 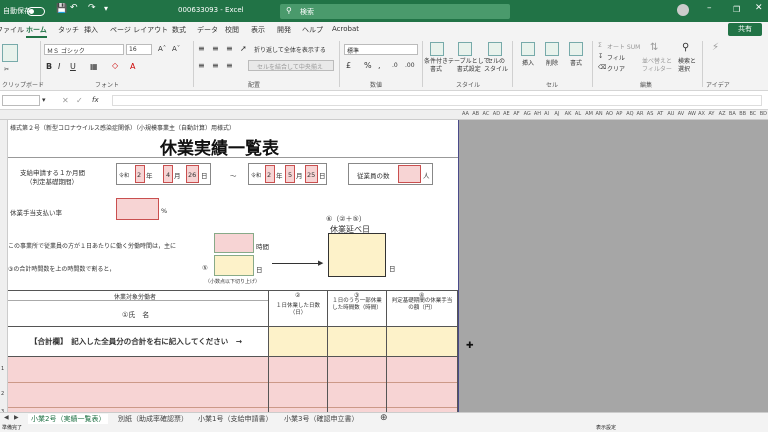 I want to click on start-day-field: 26, so click(x=192, y=174).